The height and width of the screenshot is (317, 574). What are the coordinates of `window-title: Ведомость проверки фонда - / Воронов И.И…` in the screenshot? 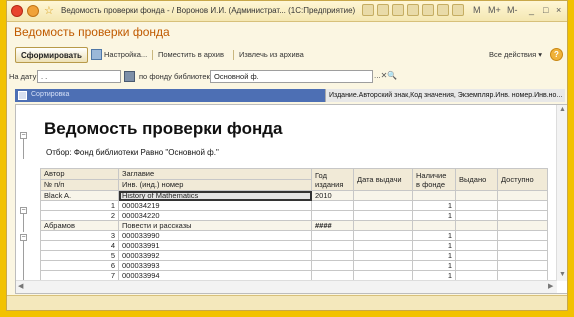 It's located at (208, 10).